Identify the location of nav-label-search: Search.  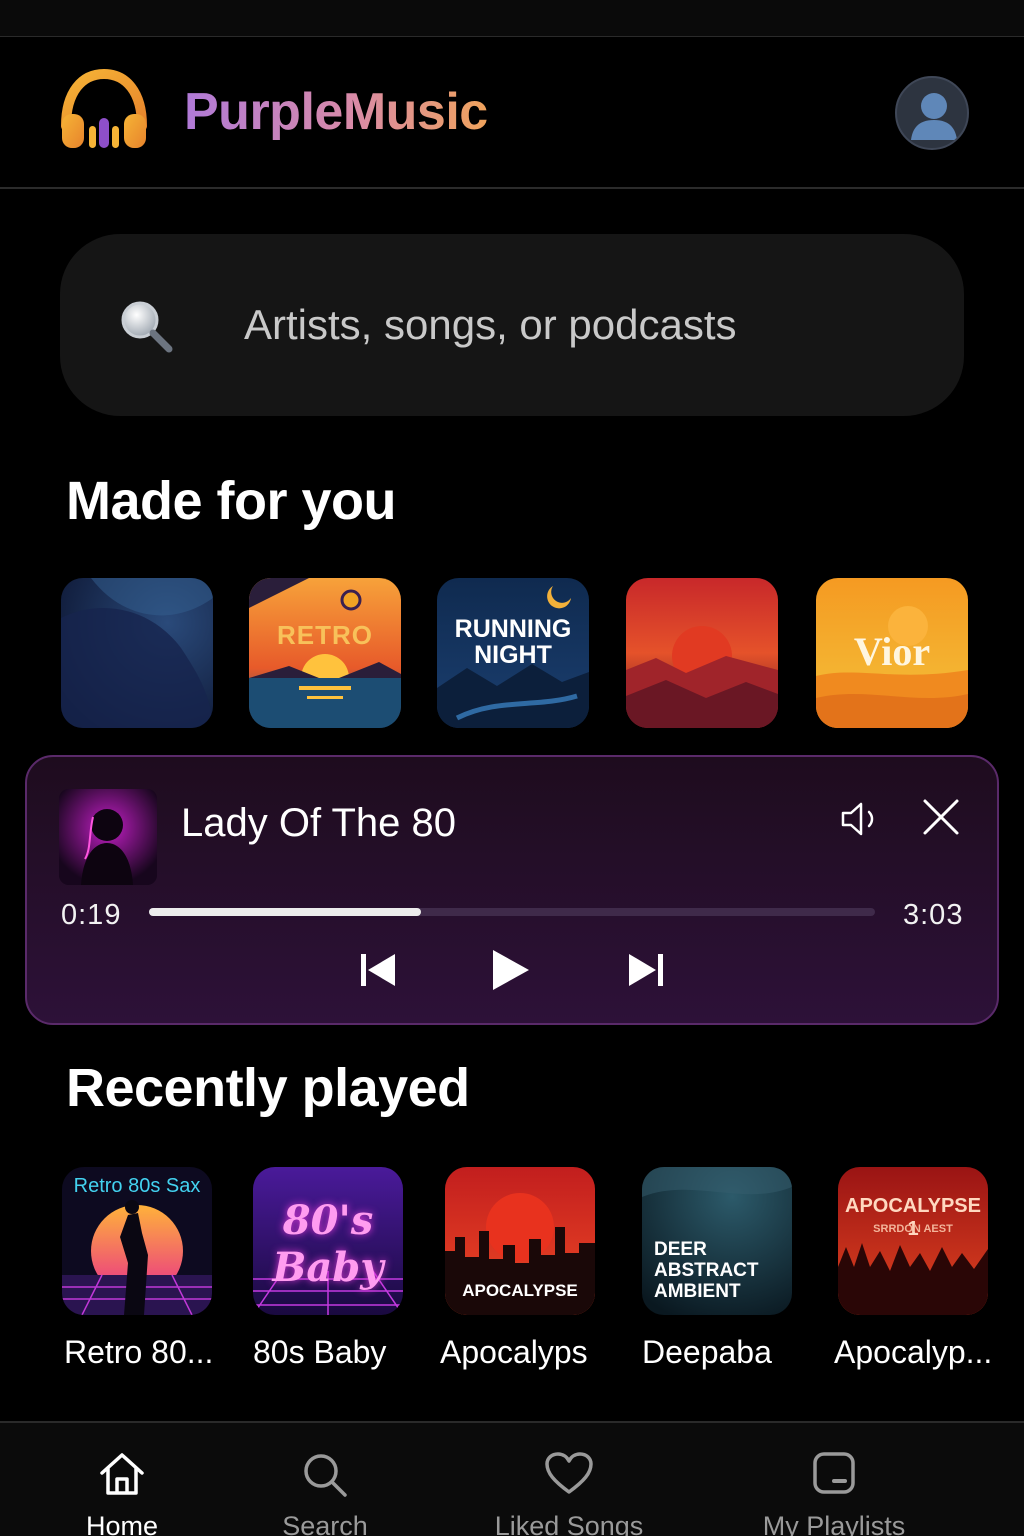
(325, 1523).